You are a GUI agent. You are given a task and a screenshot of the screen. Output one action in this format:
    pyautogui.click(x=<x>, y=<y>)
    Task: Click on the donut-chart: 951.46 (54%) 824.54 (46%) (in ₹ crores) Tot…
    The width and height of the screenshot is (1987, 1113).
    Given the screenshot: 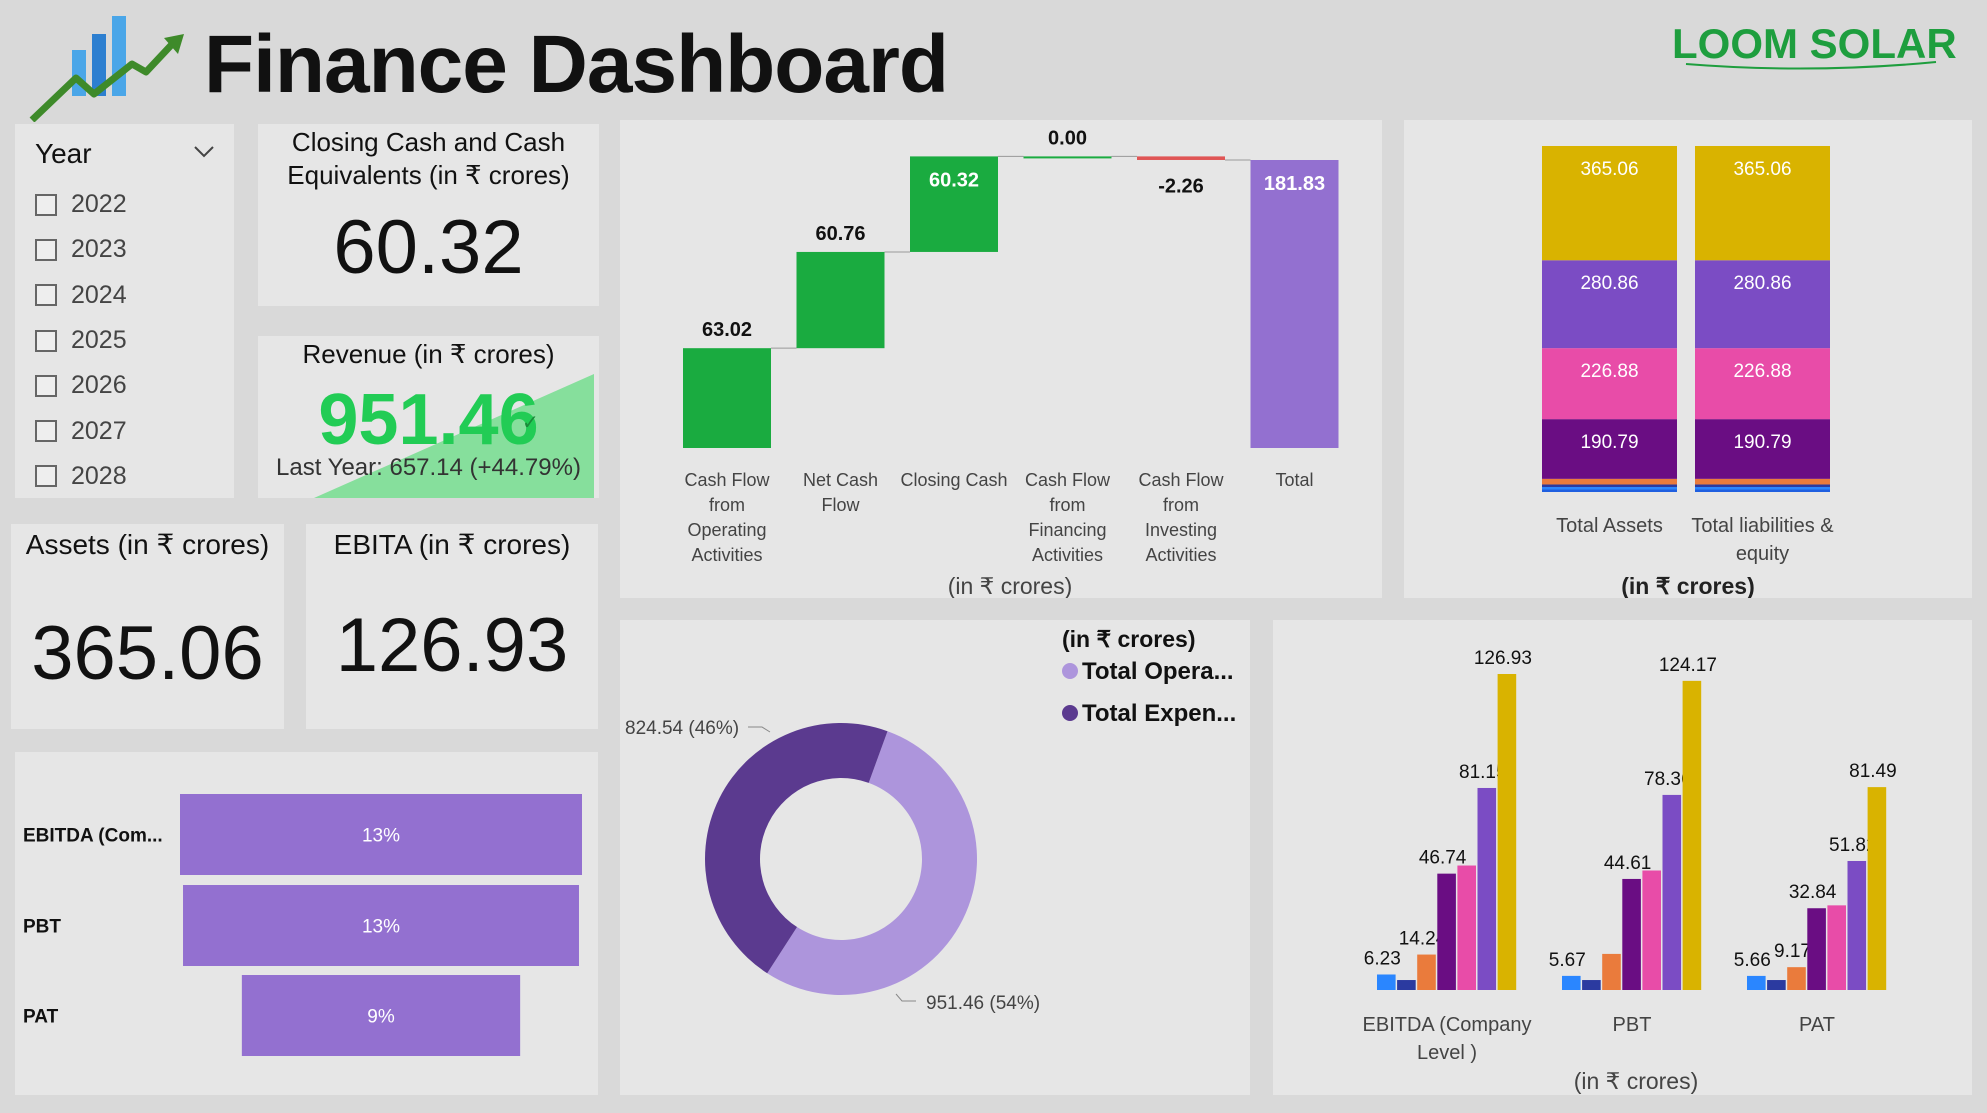 What is the action you would take?
    pyautogui.click(x=930, y=820)
    